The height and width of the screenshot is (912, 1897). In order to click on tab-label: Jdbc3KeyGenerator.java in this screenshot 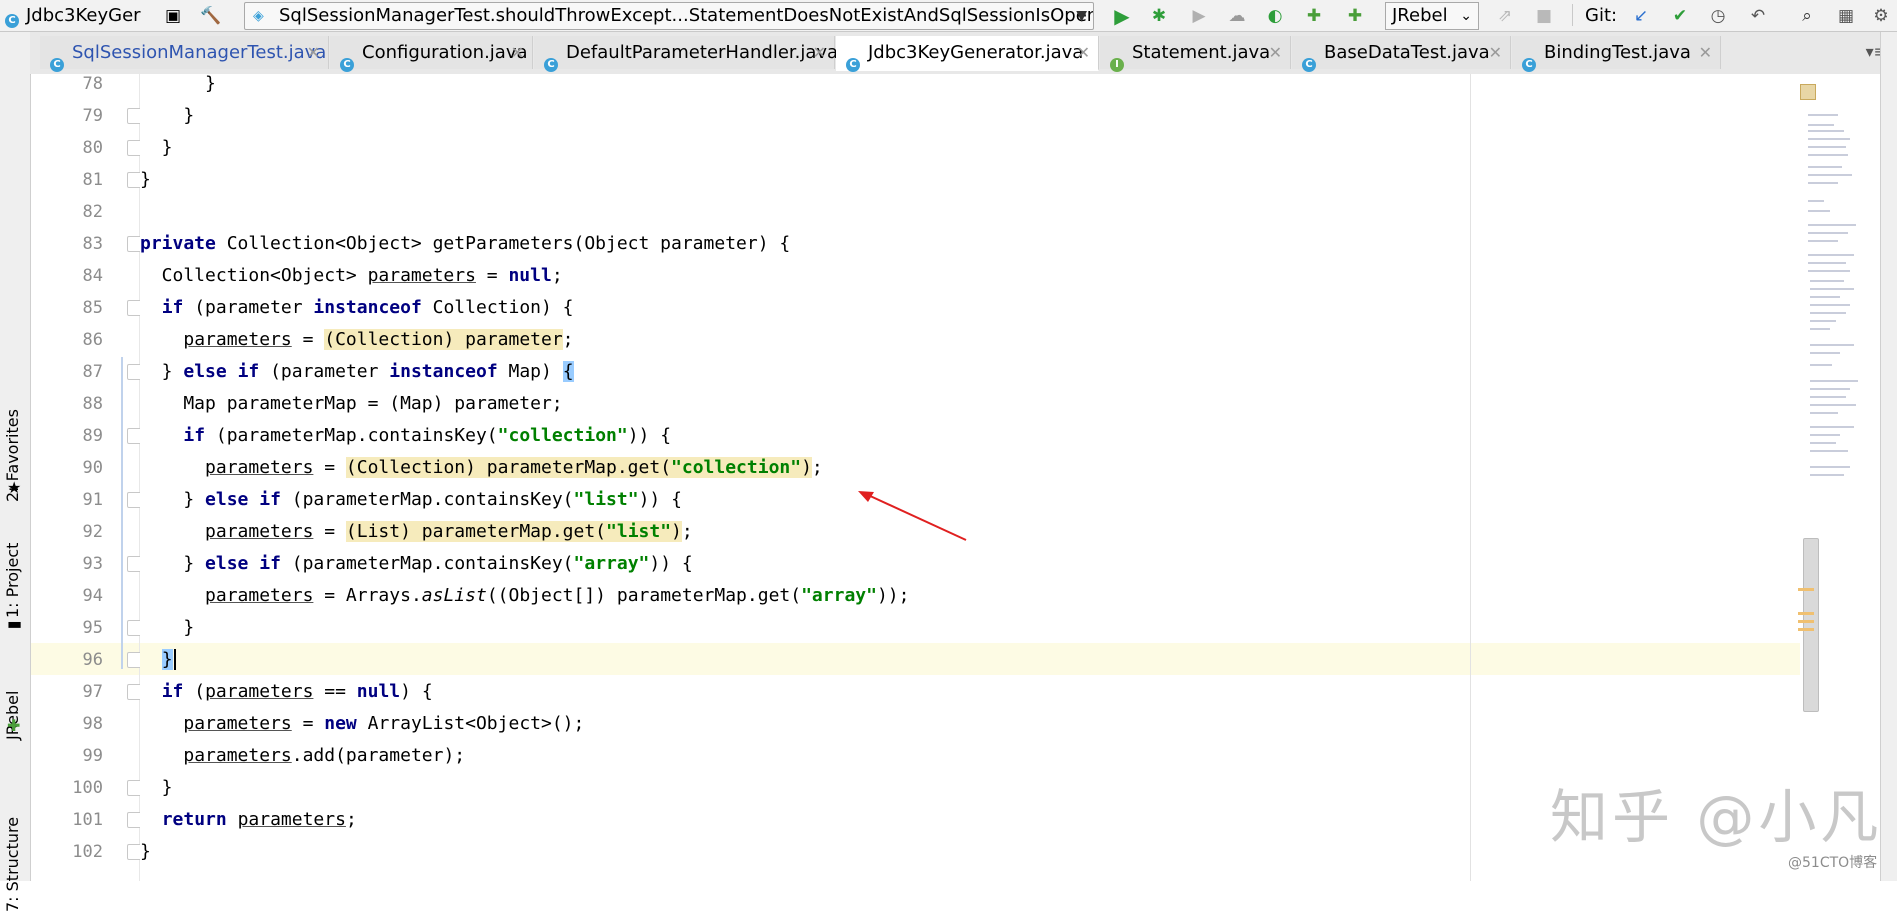, I will do `click(976, 52)`.